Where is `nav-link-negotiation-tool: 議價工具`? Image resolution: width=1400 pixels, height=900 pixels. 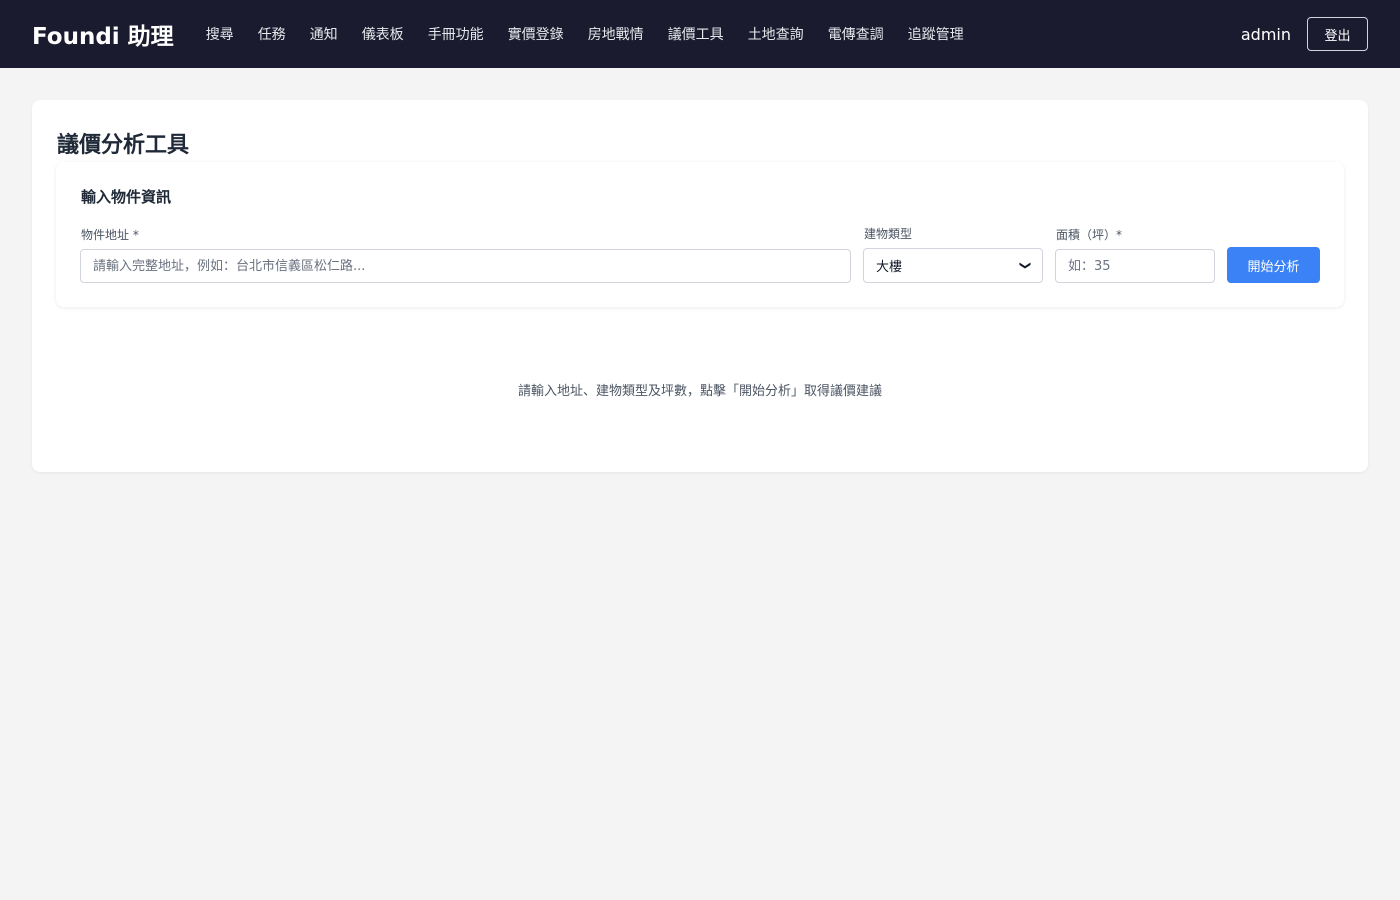
nav-link-negotiation-tool: 議價工具 is located at coordinates (696, 34).